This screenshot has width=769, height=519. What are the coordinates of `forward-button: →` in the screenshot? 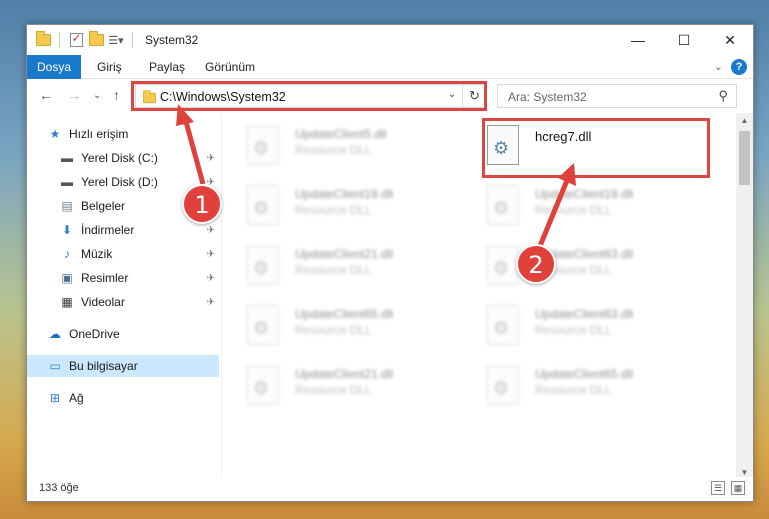 It's located at (74, 95).